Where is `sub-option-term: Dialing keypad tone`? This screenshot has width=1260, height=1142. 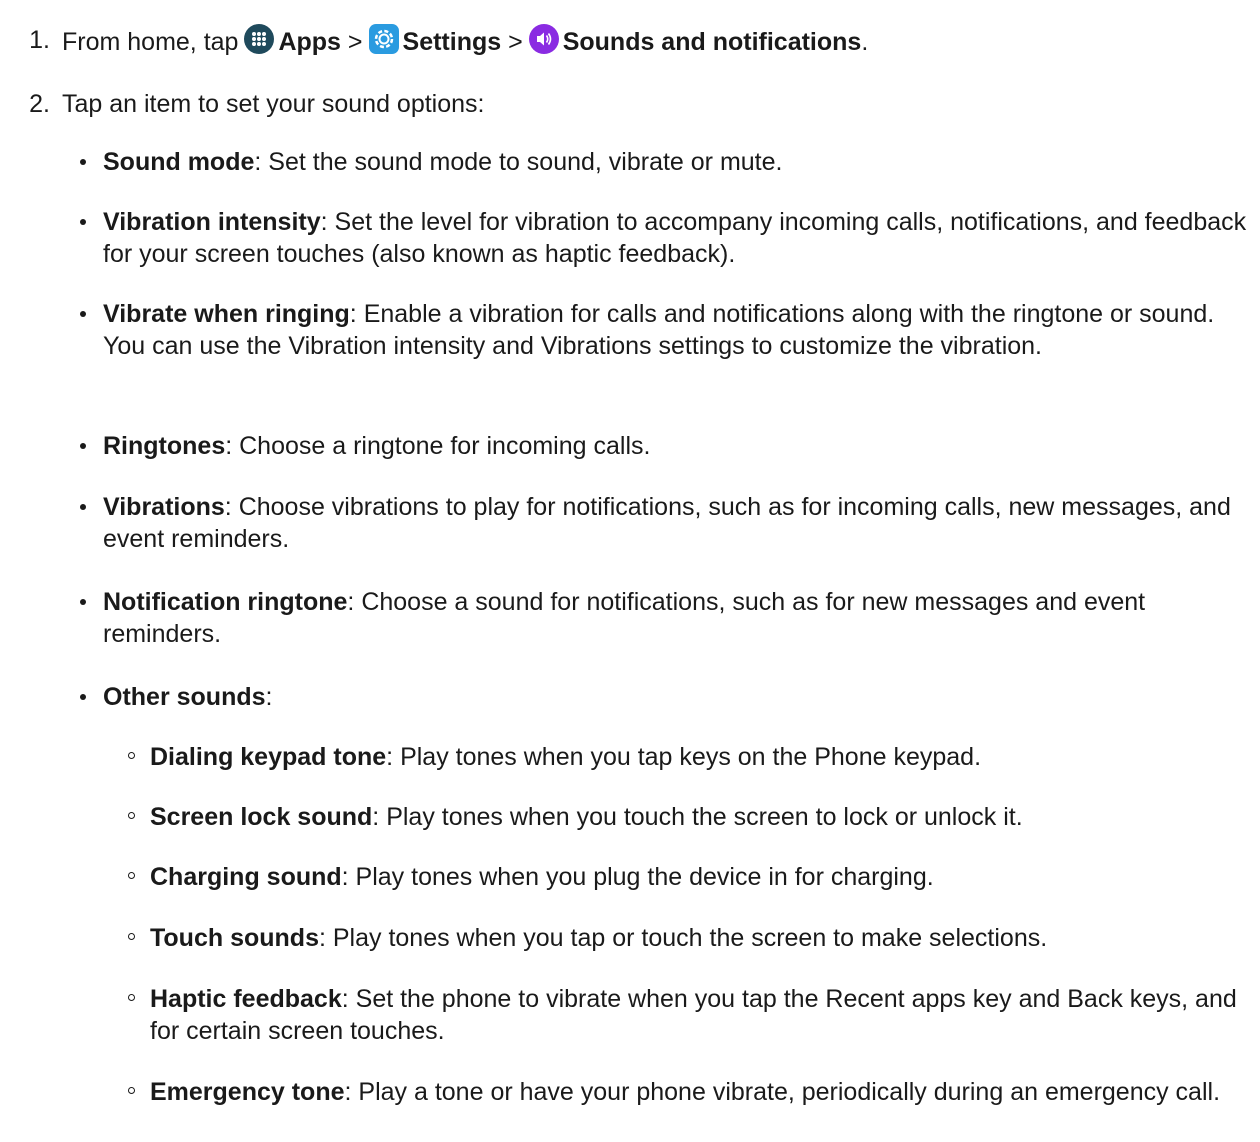 sub-option-term: Dialing keypad tone is located at coordinates (268, 757).